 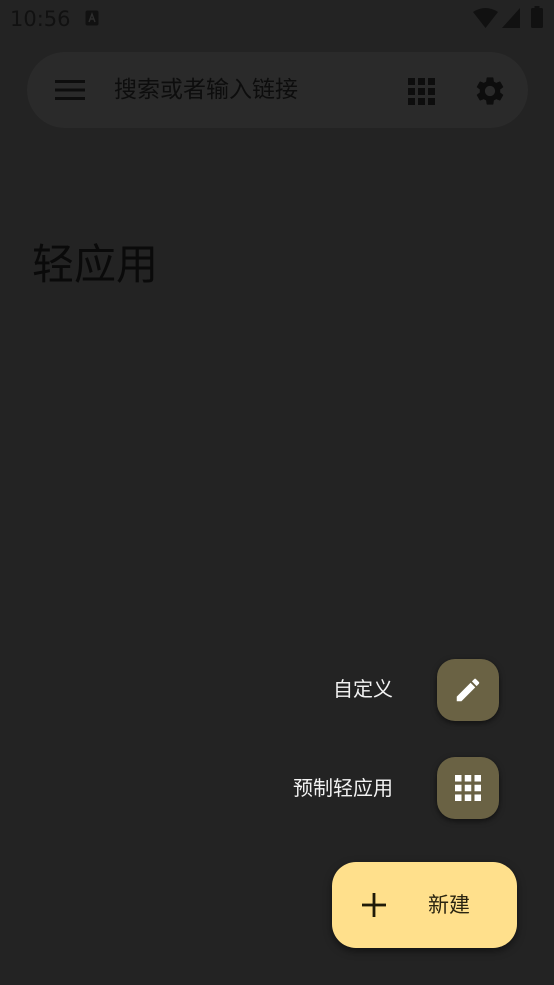 I want to click on preset-apps-button, so click(x=468, y=788).